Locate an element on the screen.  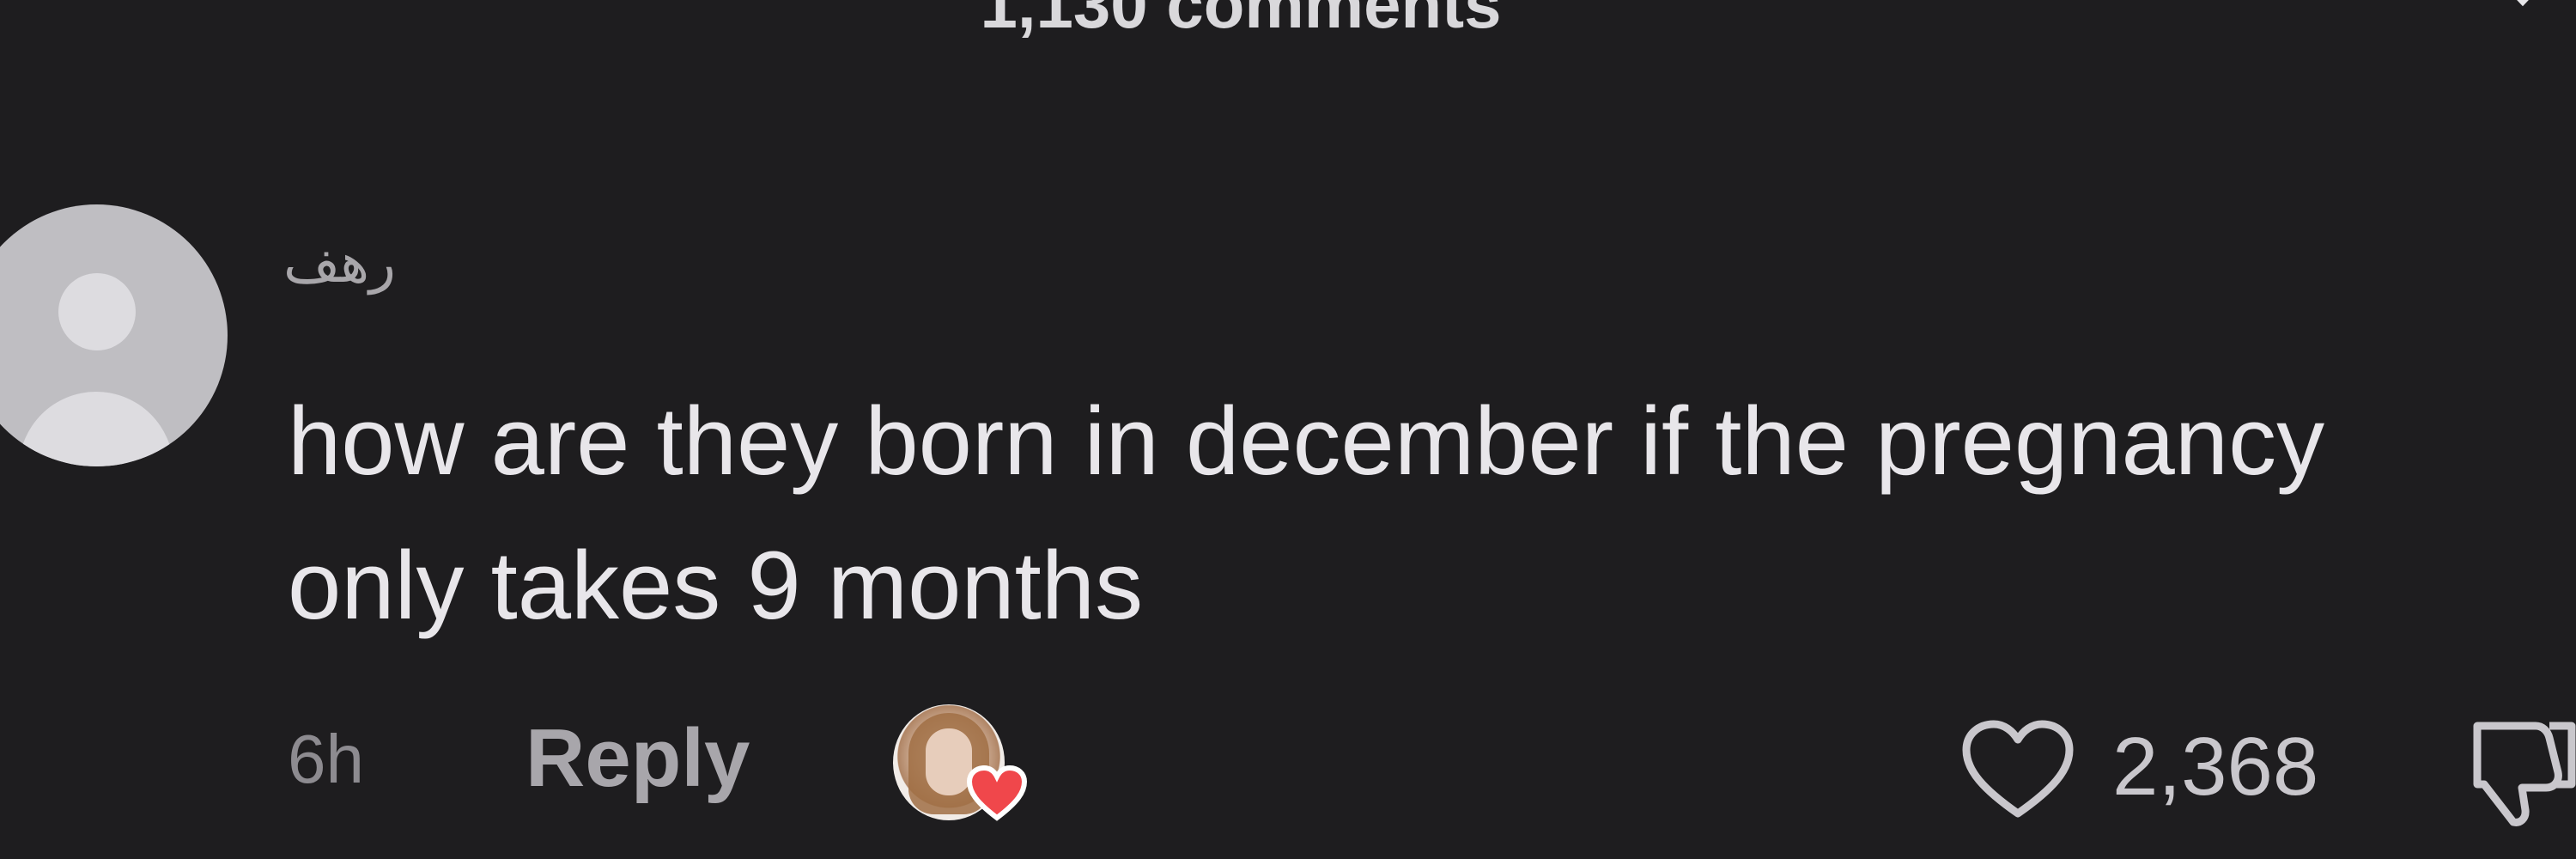
heart-outline-icon is located at coordinates (2018, 768).